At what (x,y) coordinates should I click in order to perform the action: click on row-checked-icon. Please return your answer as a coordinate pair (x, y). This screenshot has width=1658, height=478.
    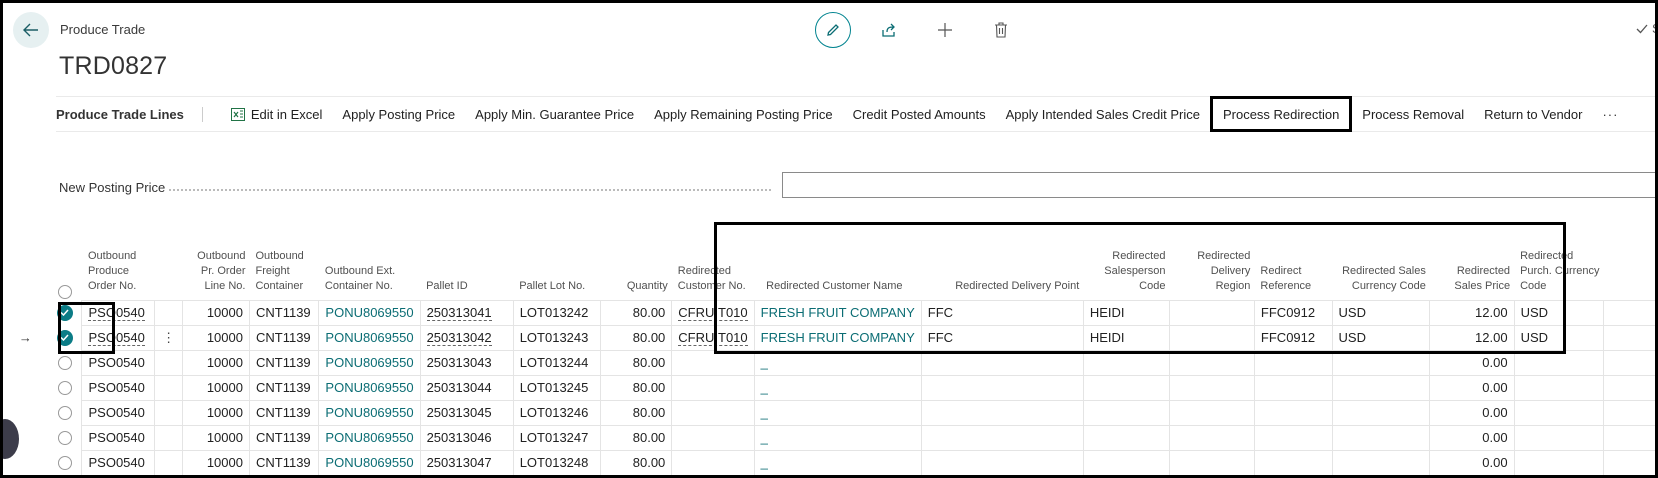
    Looking at the image, I should click on (64, 312).